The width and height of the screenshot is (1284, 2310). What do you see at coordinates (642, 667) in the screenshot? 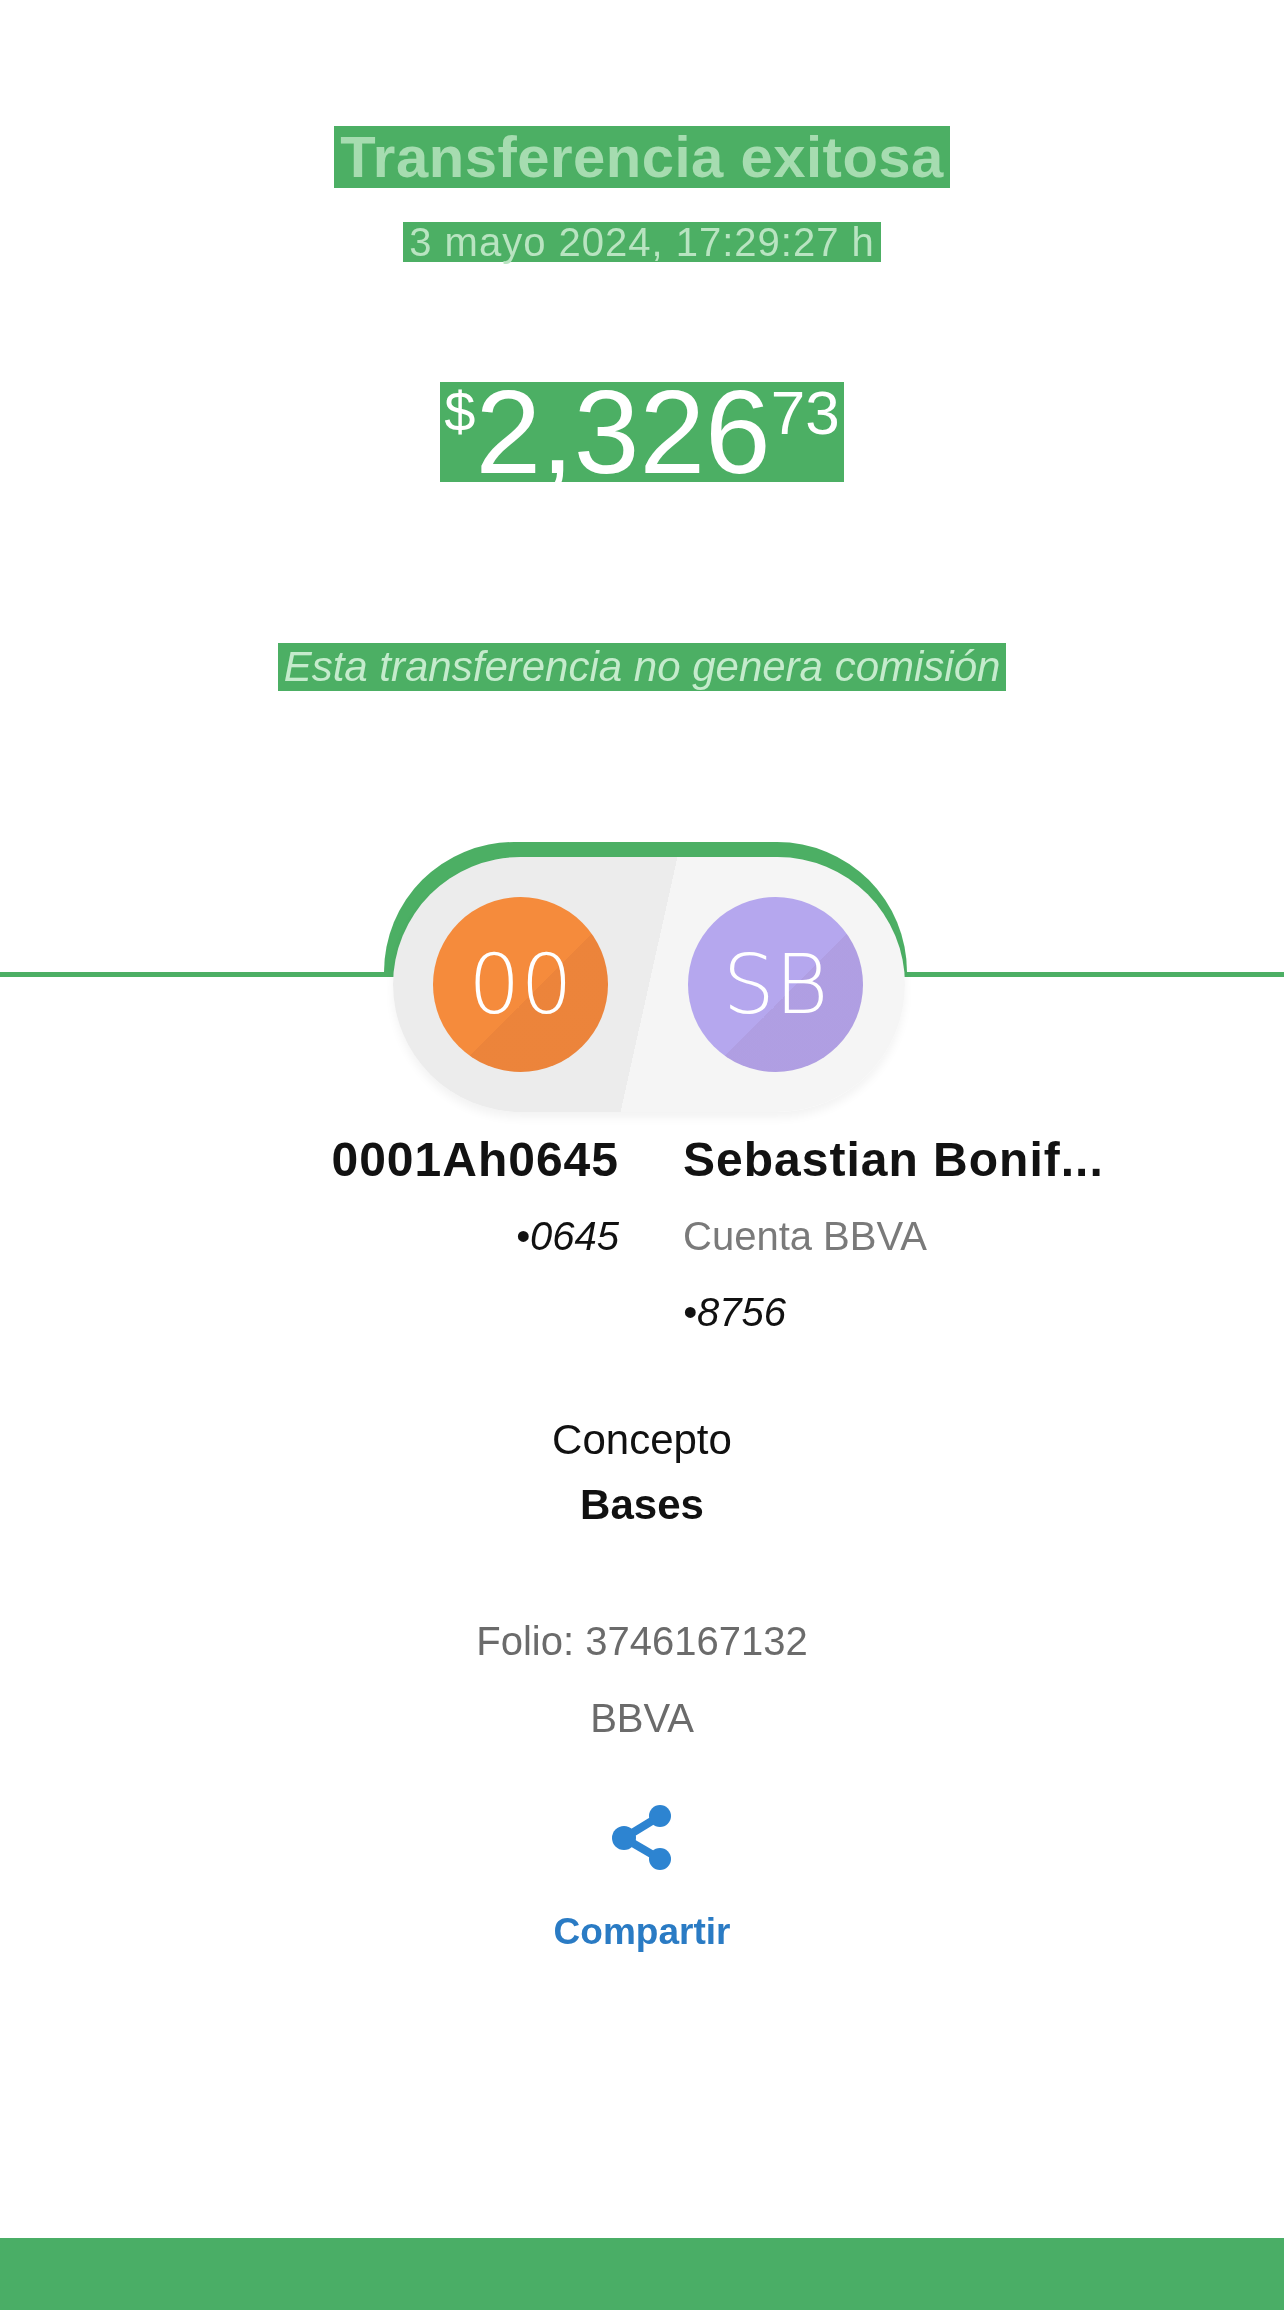
I see `commission-note: Esta transferencia no genera comisión` at bounding box center [642, 667].